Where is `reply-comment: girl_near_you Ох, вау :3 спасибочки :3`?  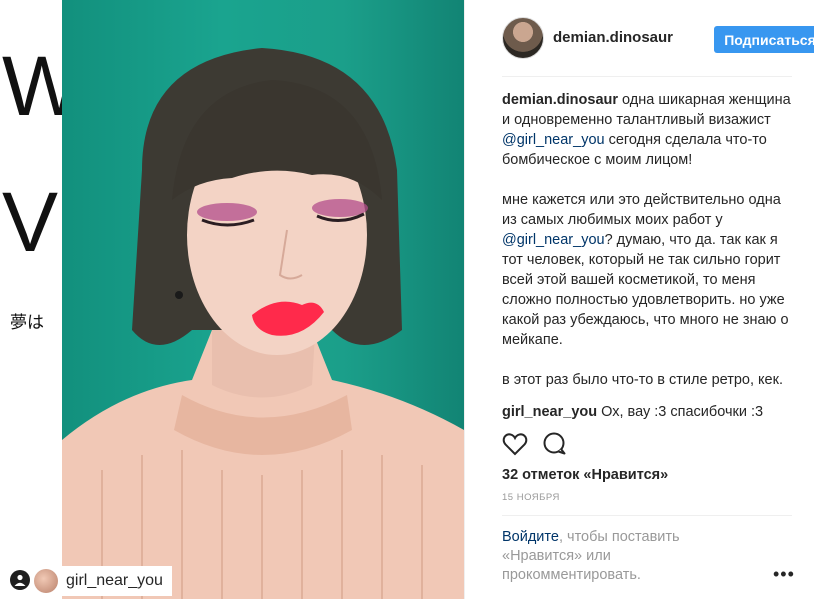
reply-comment: girl_near_you Ох, вау :3 спасибочки :3 is located at coordinates (648, 412).